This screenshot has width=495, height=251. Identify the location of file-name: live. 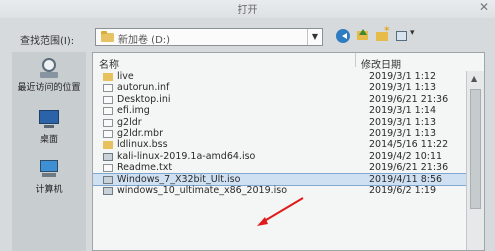
(125, 76).